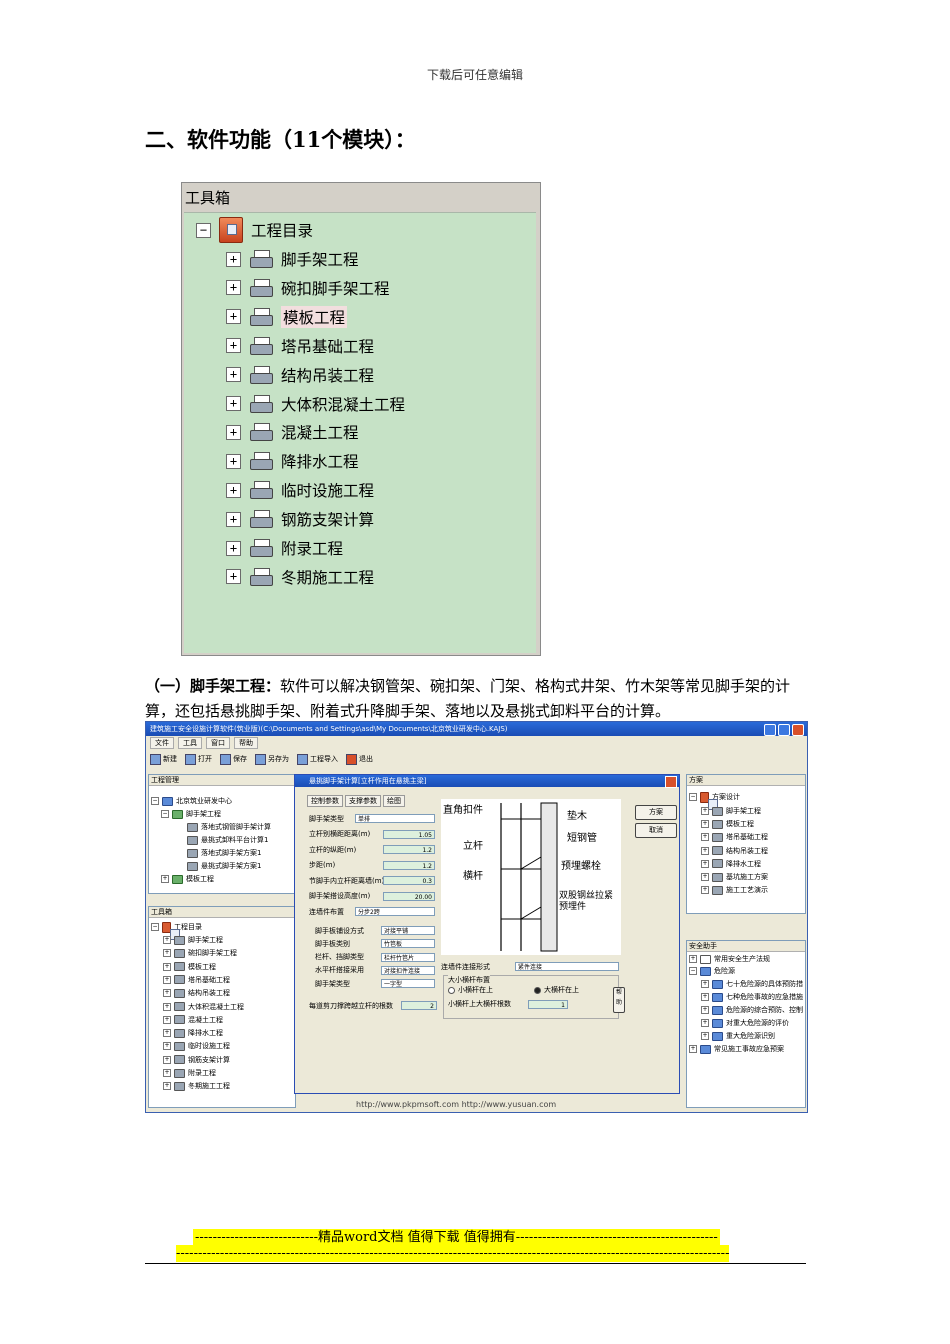 The height and width of the screenshot is (1344, 950). I want to click on project-group: + 模板工程, so click(187, 879).